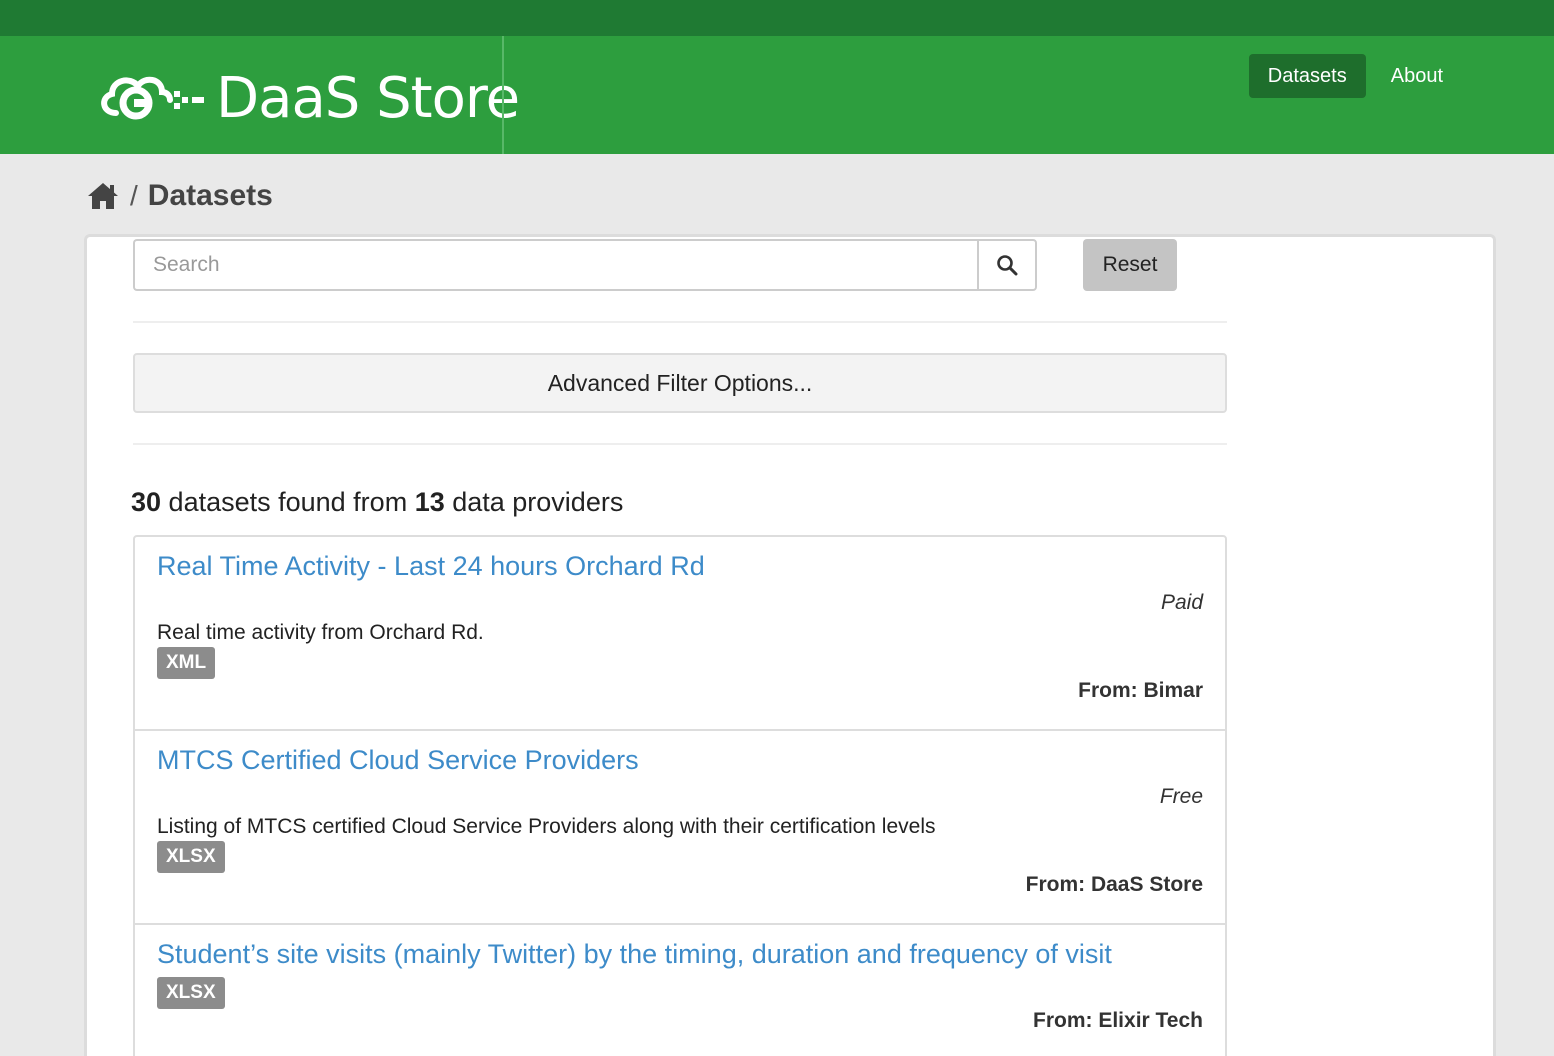 Image resolution: width=1554 pixels, height=1056 pixels. I want to click on summary-text: datasets found from, so click(288, 502).